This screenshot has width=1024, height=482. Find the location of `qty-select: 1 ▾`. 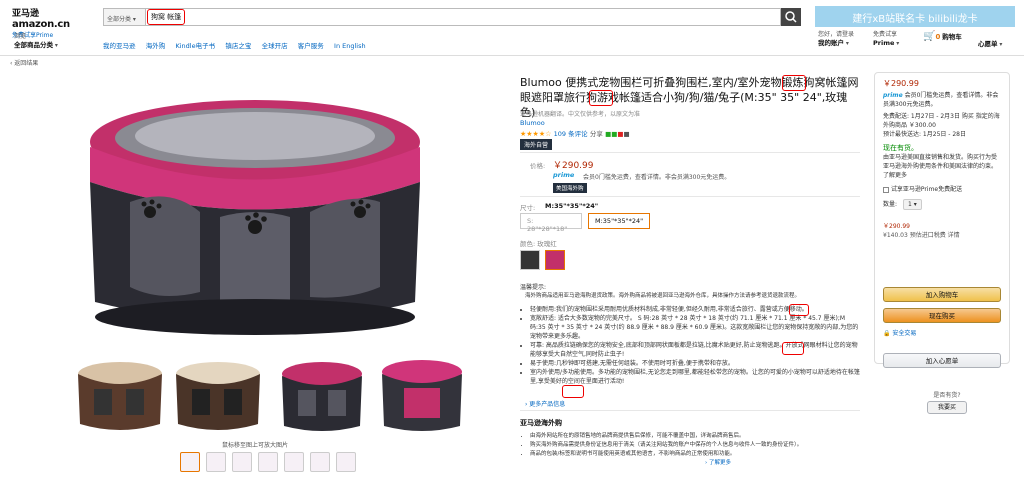

qty-select: 1 ▾ is located at coordinates (912, 204).